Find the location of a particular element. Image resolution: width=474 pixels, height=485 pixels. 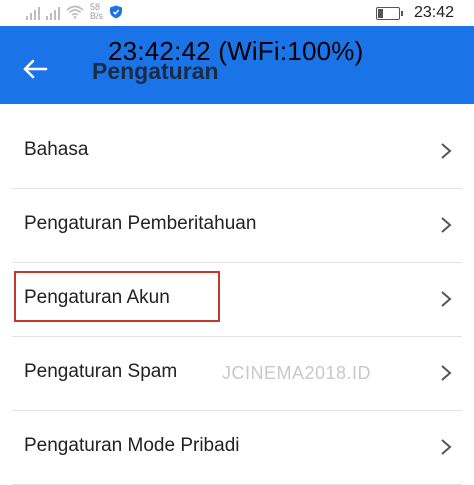

settings-item-mode-pribadi: Pengaturan Mode Pribadi is located at coordinates (237, 448).